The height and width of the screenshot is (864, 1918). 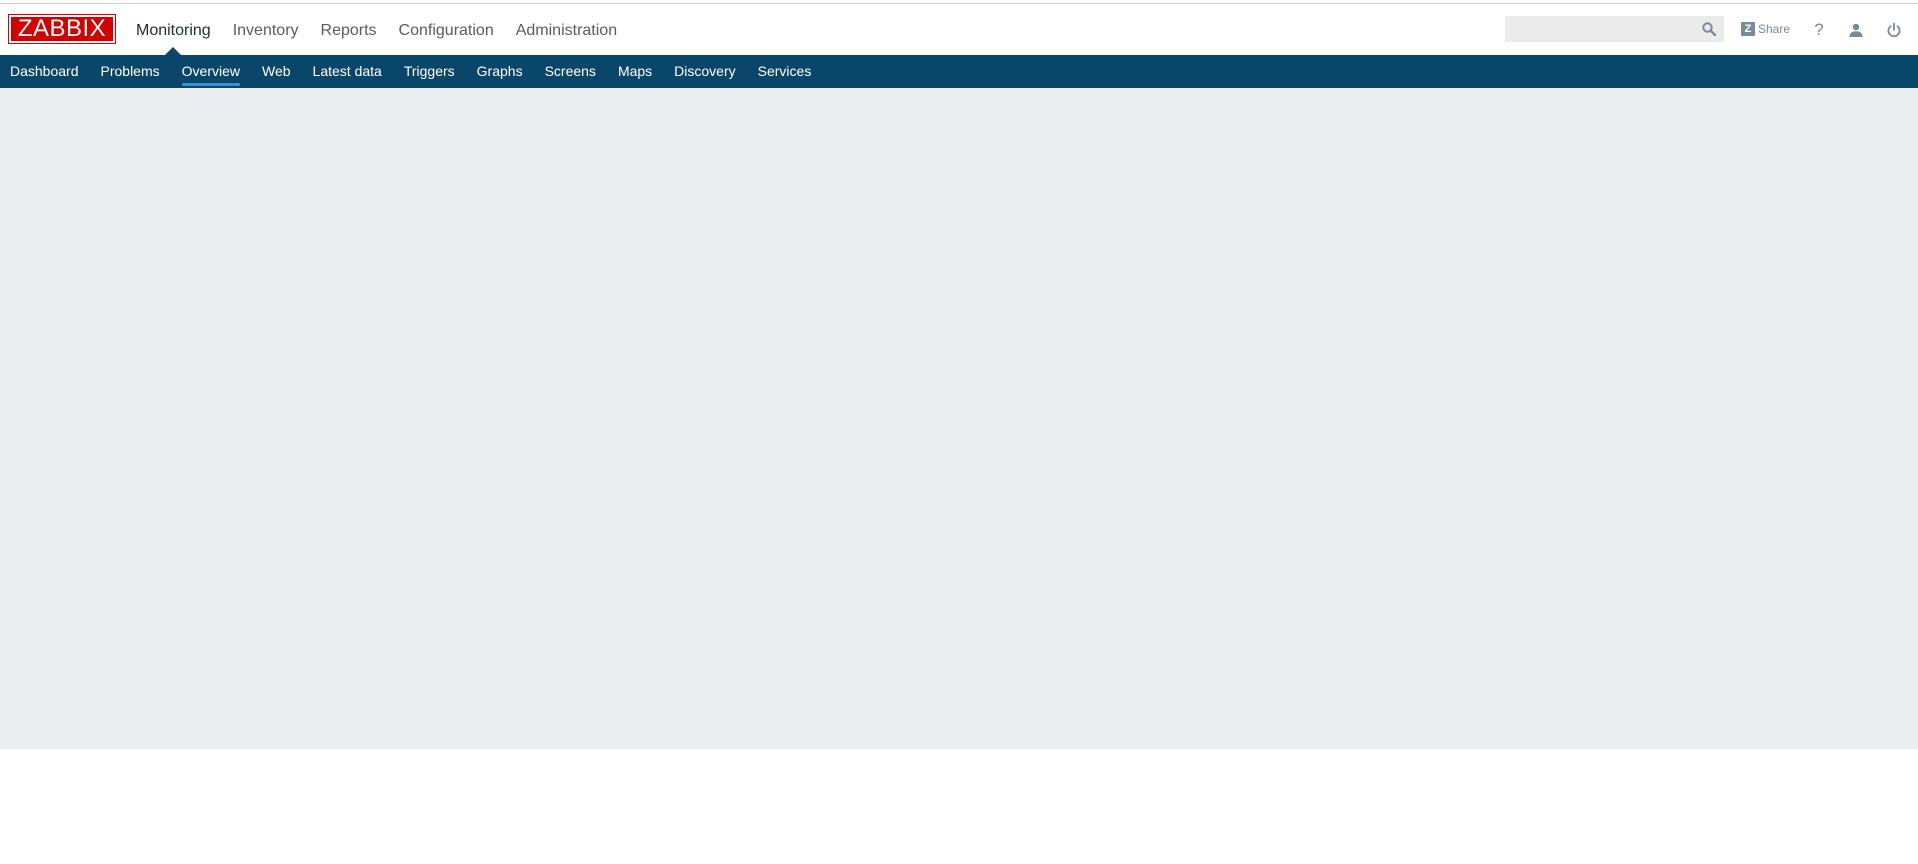 What do you see at coordinates (500, 71) in the screenshot?
I see `sub-menu-graphs: Graphs` at bounding box center [500, 71].